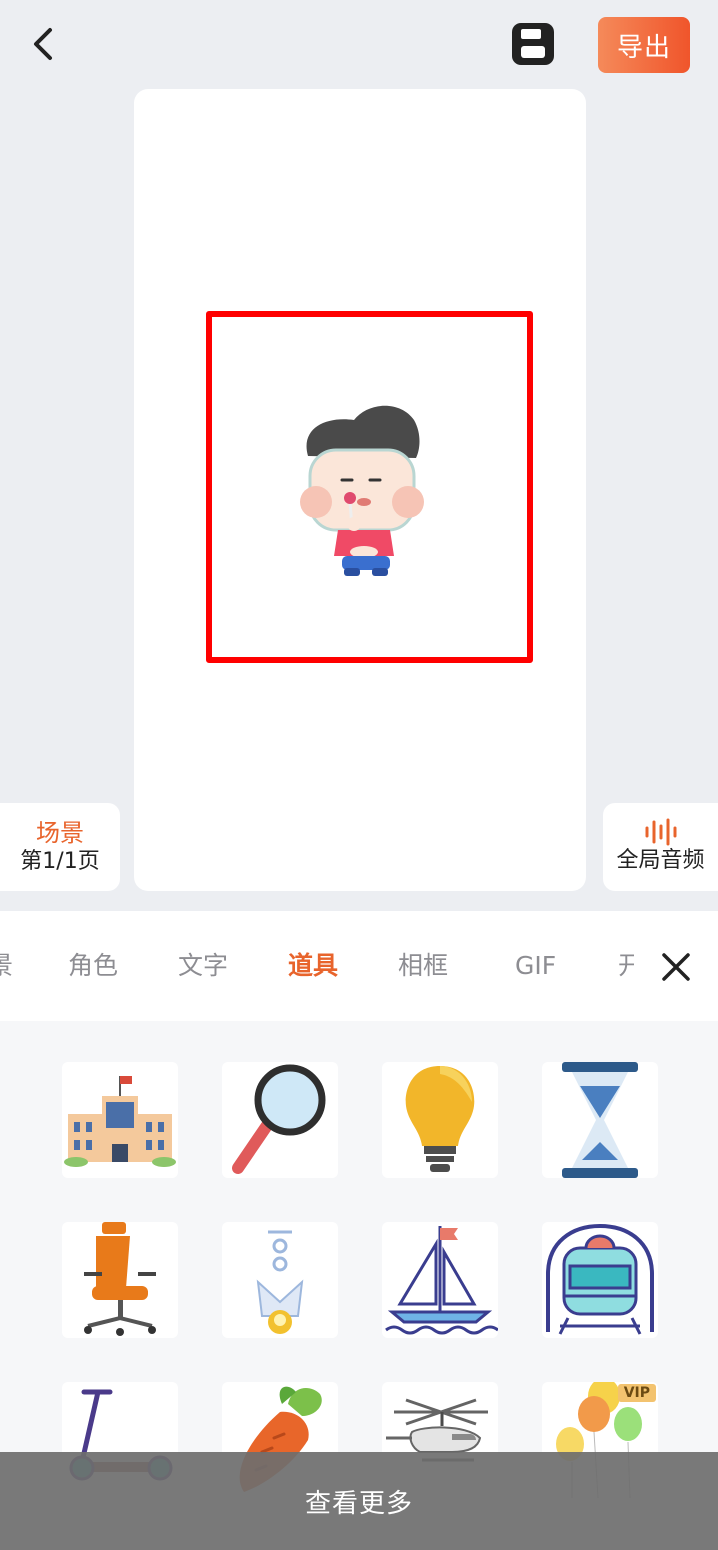 This screenshot has width=718, height=1550. What do you see at coordinates (359, 45) in the screenshot?
I see `top-bar: 导出` at bounding box center [359, 45].